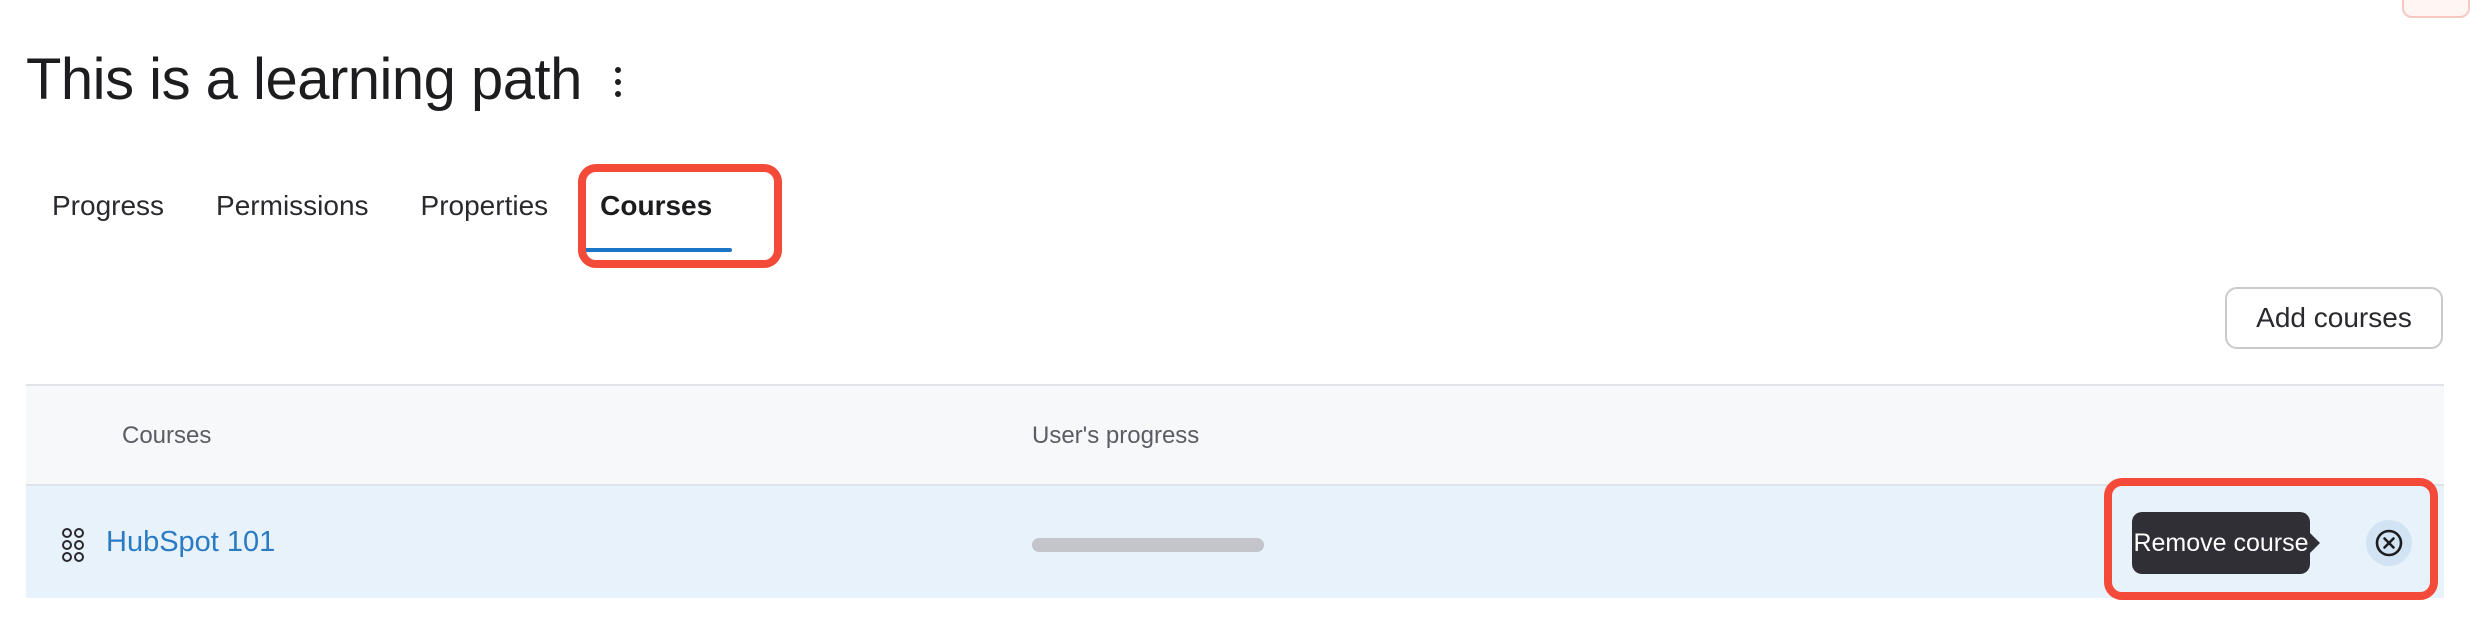 This screenshot has height=622, width=2470. What do you see at coordinates (167, 435) in the screenshot?
I see `column-header-courses: Courses` at bounding box center [167, 435].